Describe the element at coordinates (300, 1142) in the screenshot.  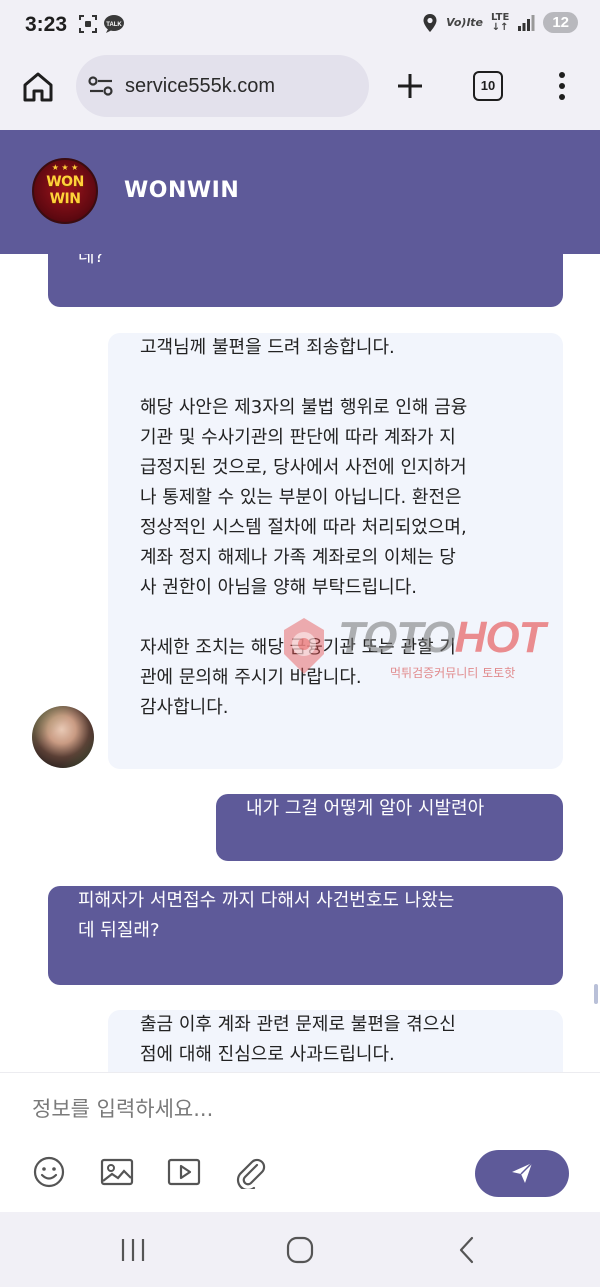
I see `message-composer` at that location.